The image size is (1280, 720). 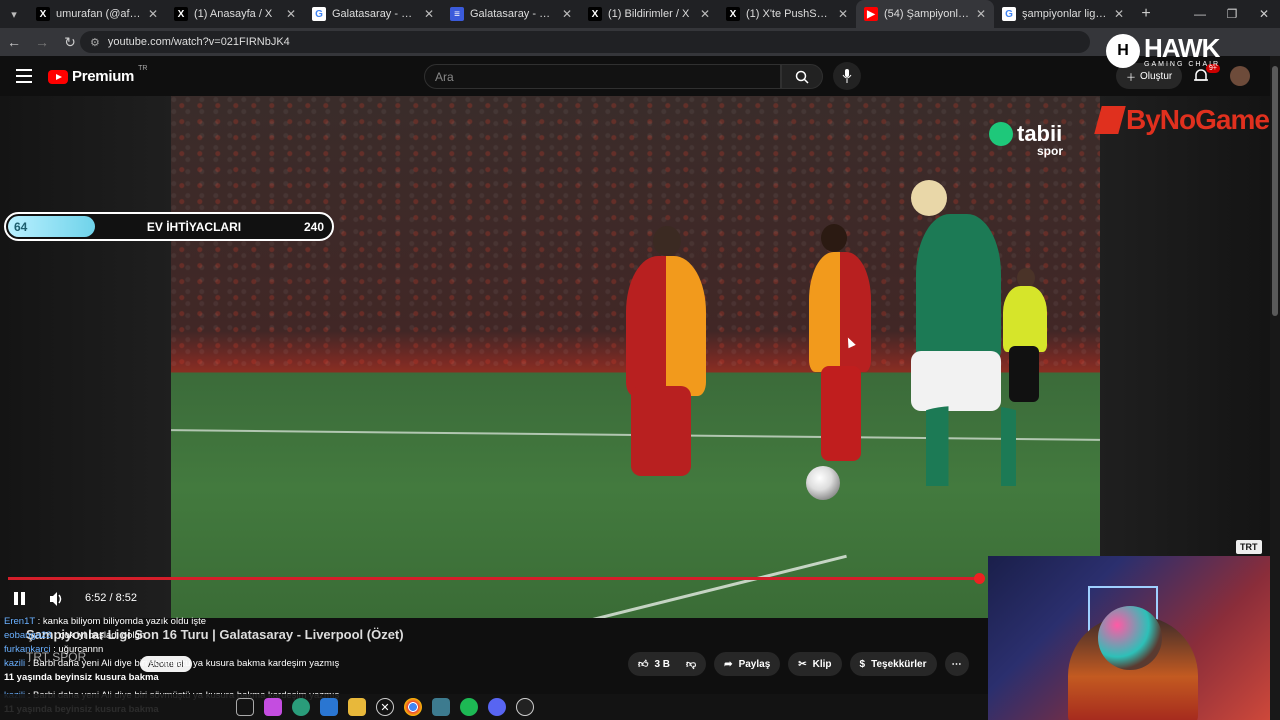 I want to click on hawk-sponsor-logo: H HAWK GAMING CHAIR, so click(x=1163, y=51).